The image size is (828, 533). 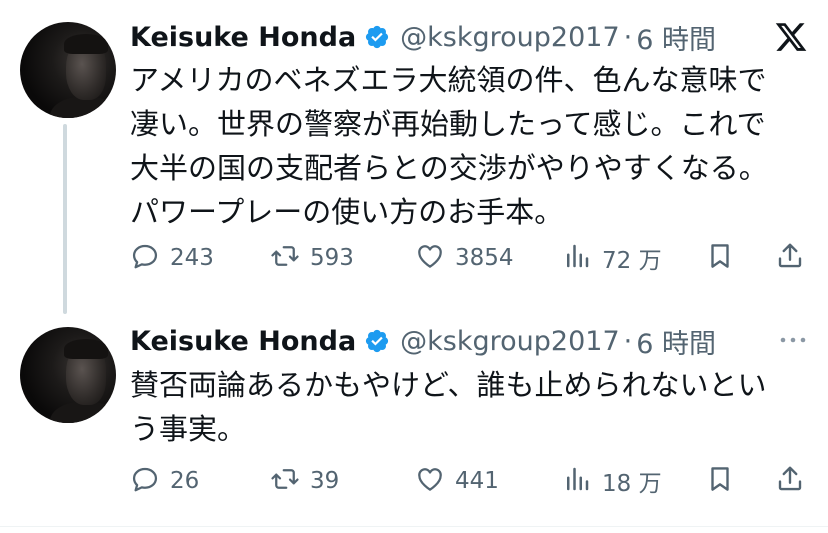 I want to click on views-count: 72 万, so click(x=632, y=261).